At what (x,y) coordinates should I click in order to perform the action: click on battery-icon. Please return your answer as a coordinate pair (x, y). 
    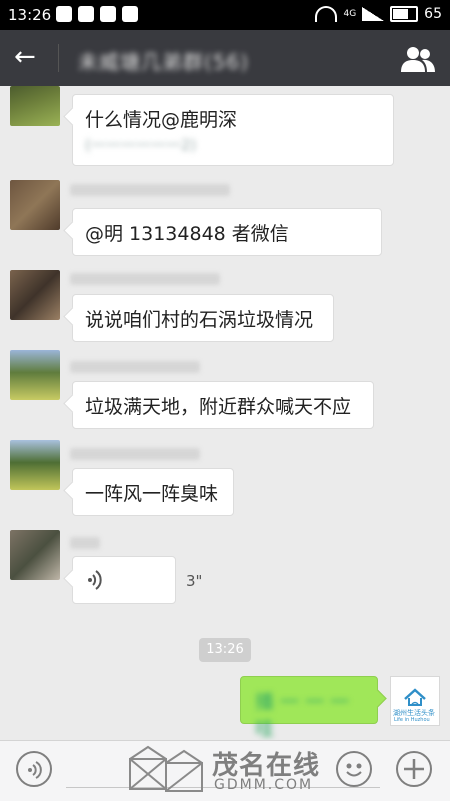
    Looking at the image, I should click on (404, 14).